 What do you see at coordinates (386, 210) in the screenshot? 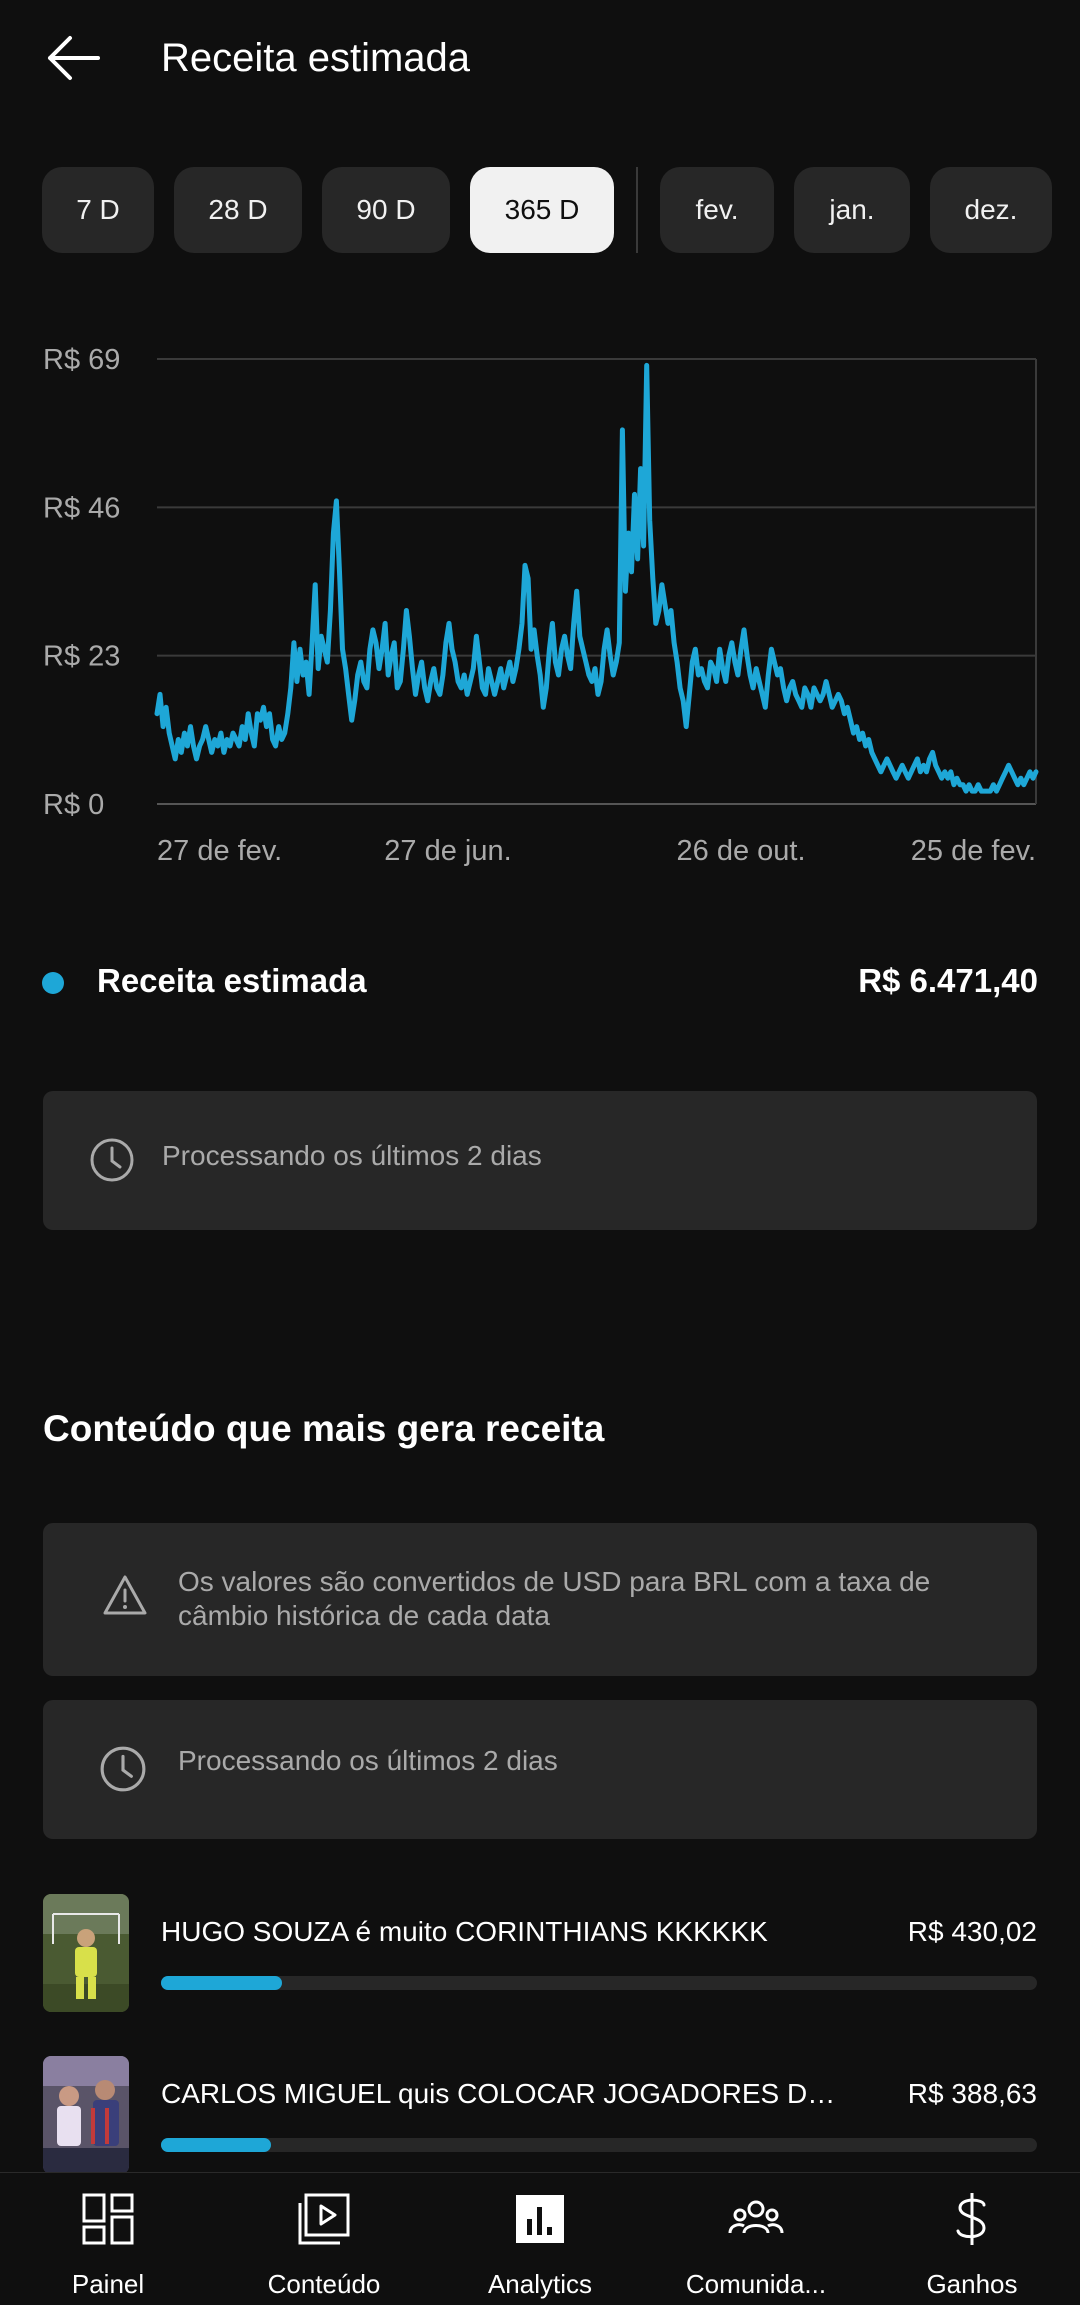
I see `chip-90d: 90 D` at bounding box center [386, 210].